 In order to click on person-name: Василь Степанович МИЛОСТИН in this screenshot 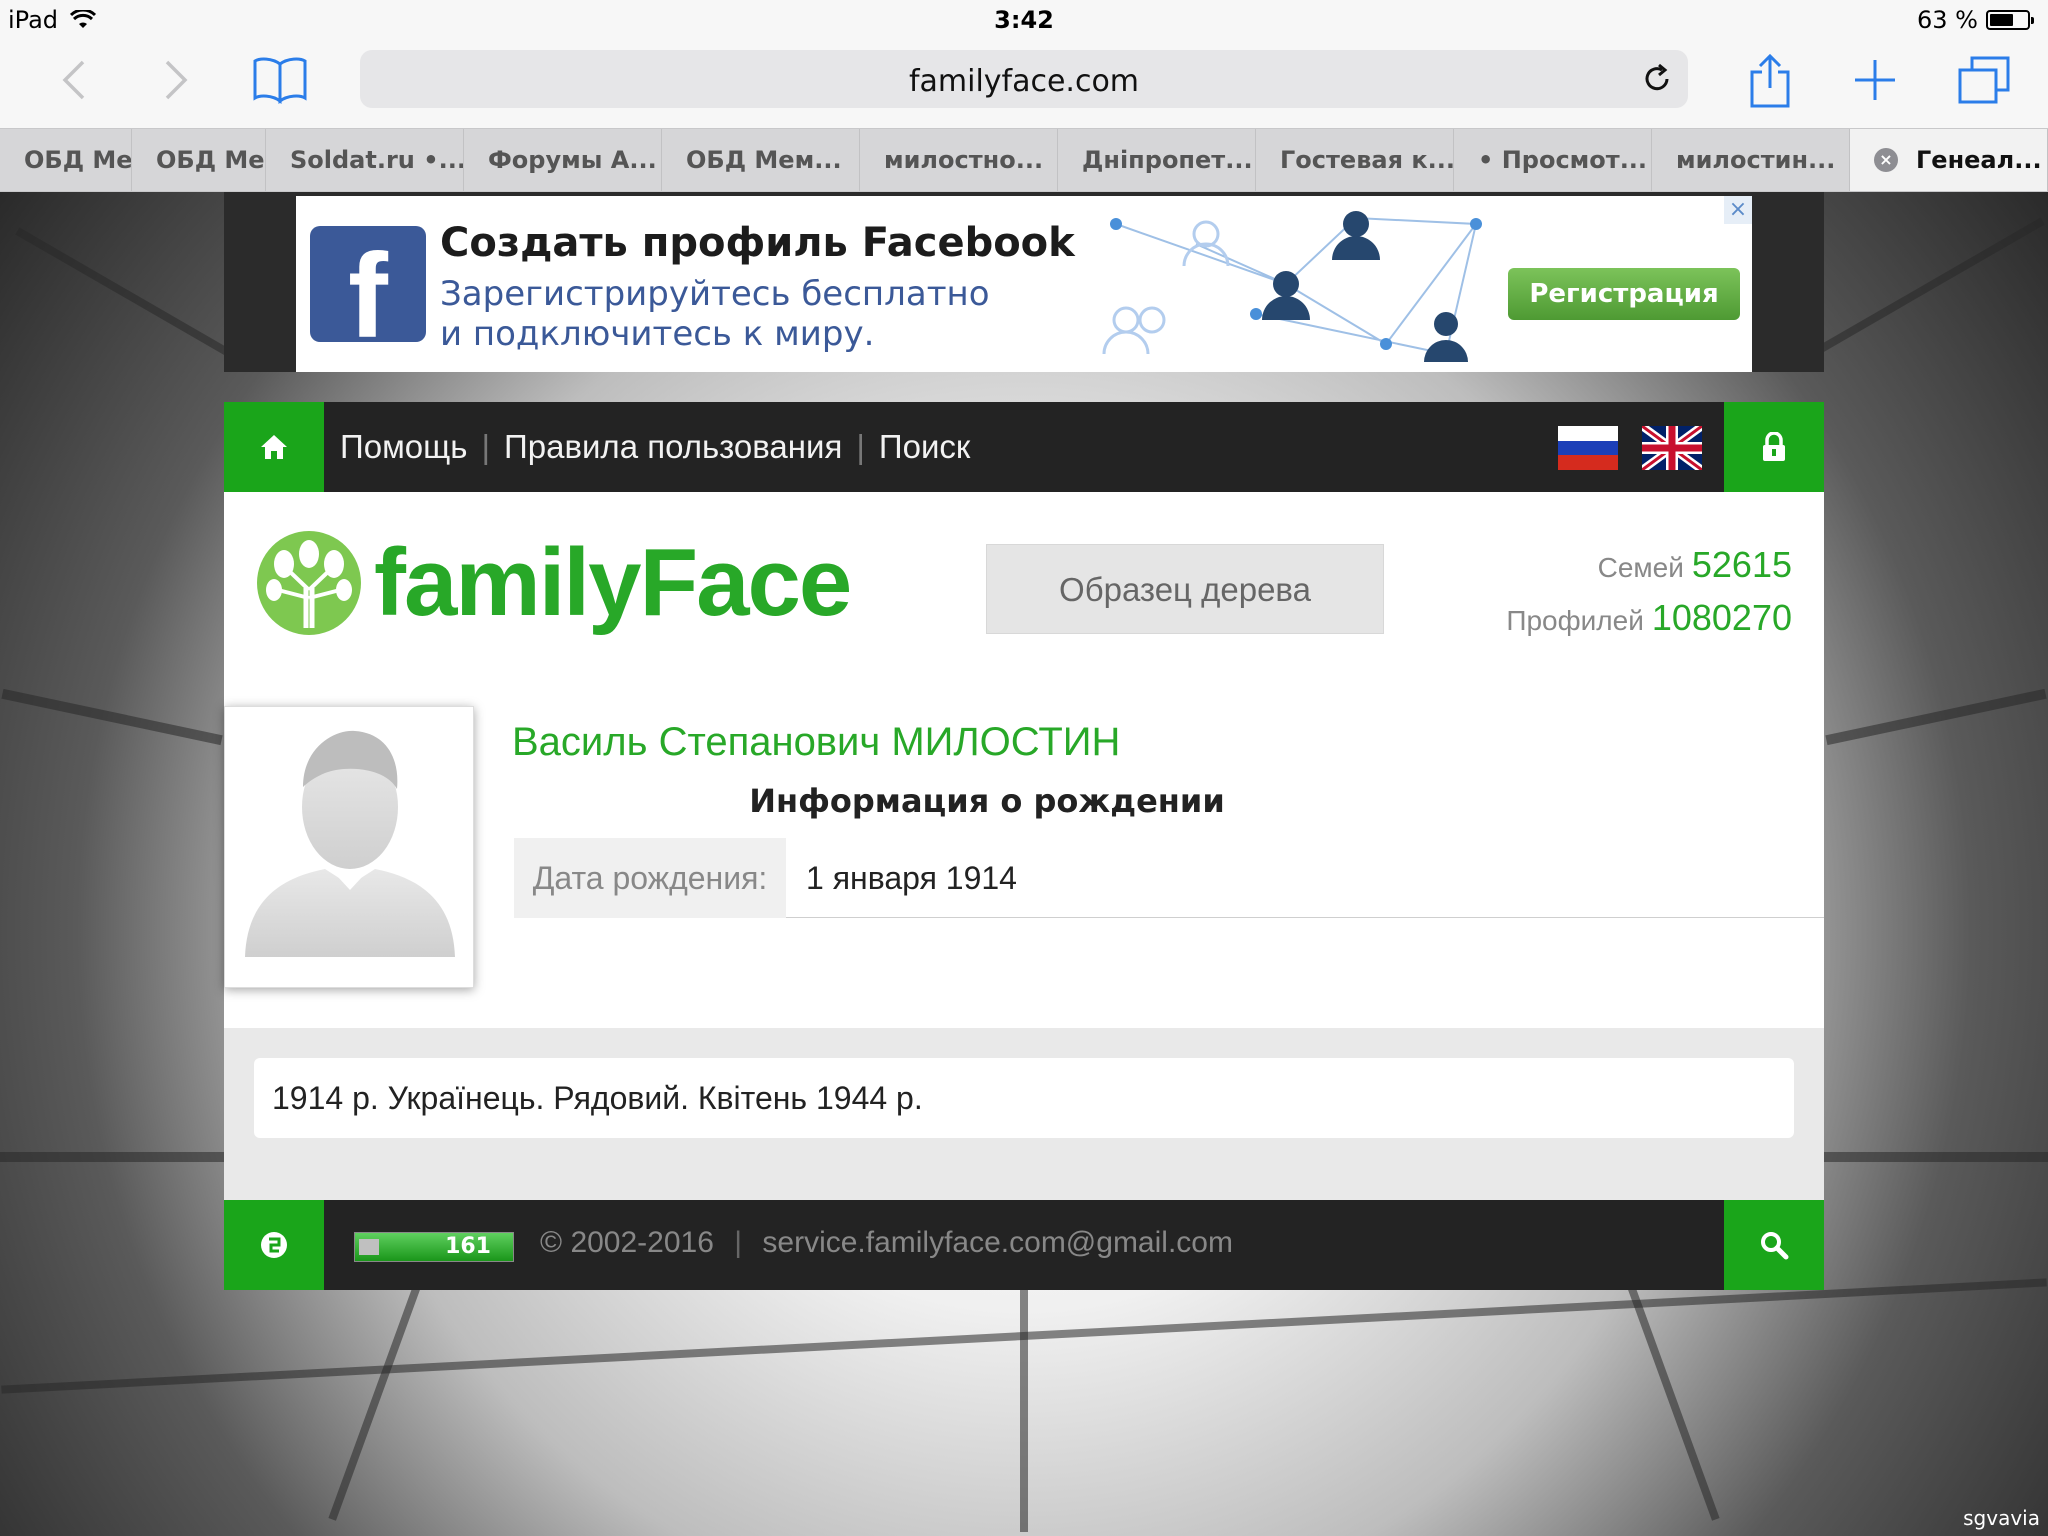, I will do `click(816, 742)`.